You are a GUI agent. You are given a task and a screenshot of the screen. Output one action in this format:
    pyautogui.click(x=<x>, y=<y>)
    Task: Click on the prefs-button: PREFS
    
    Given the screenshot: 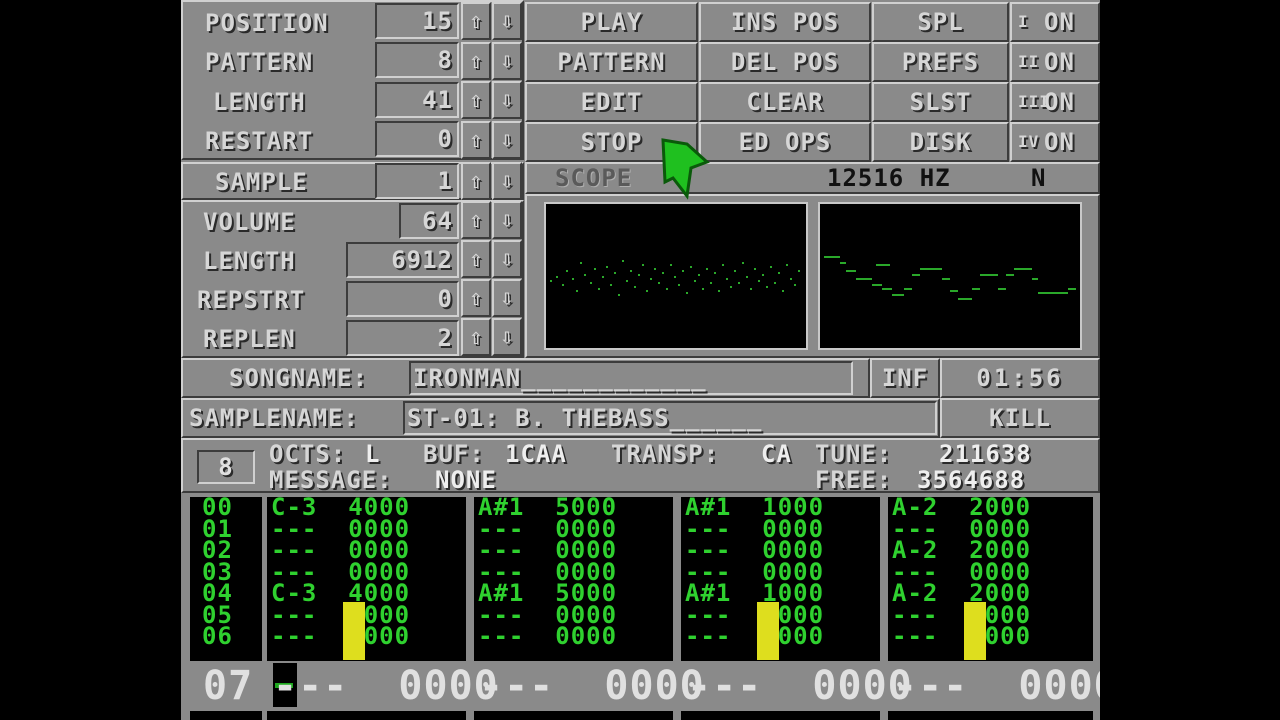 What is the action you would take?
    pyautogui.click(x=940, y=62)
    